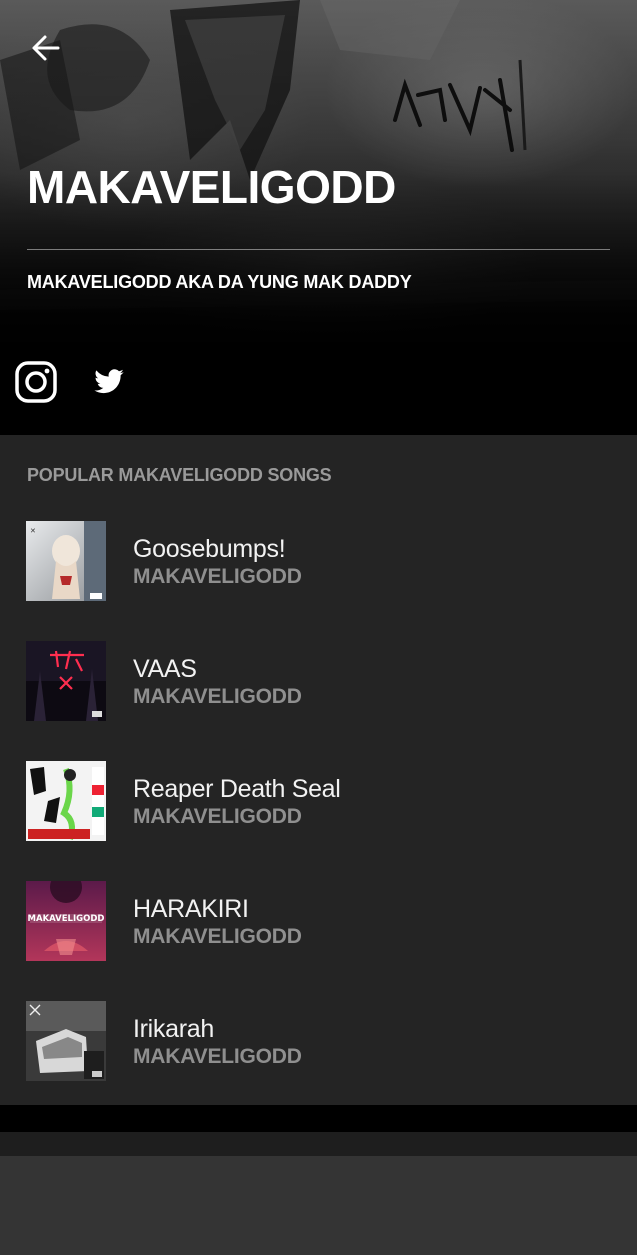  I want to click on album-cover: MAKAVELIGODD, so click(66, 921).